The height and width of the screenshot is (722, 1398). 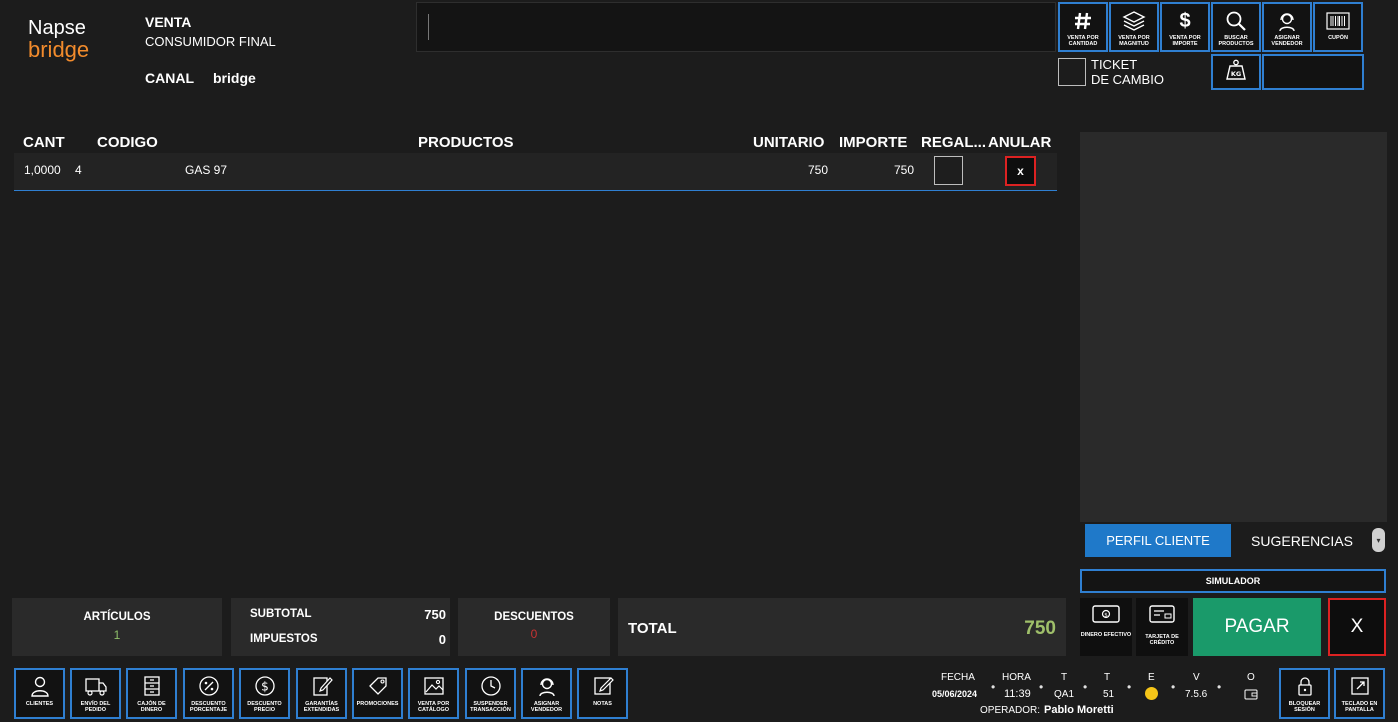 What do you see at coordinates (603, 686) in the screenshot?
I see `note-icon` at bounding box center [603, 686].